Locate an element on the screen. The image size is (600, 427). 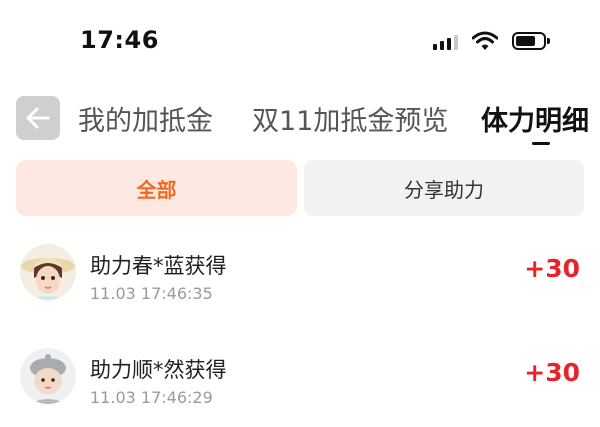
filter-share-assist-button: 分享助力 is located at coordinates (444, 188).